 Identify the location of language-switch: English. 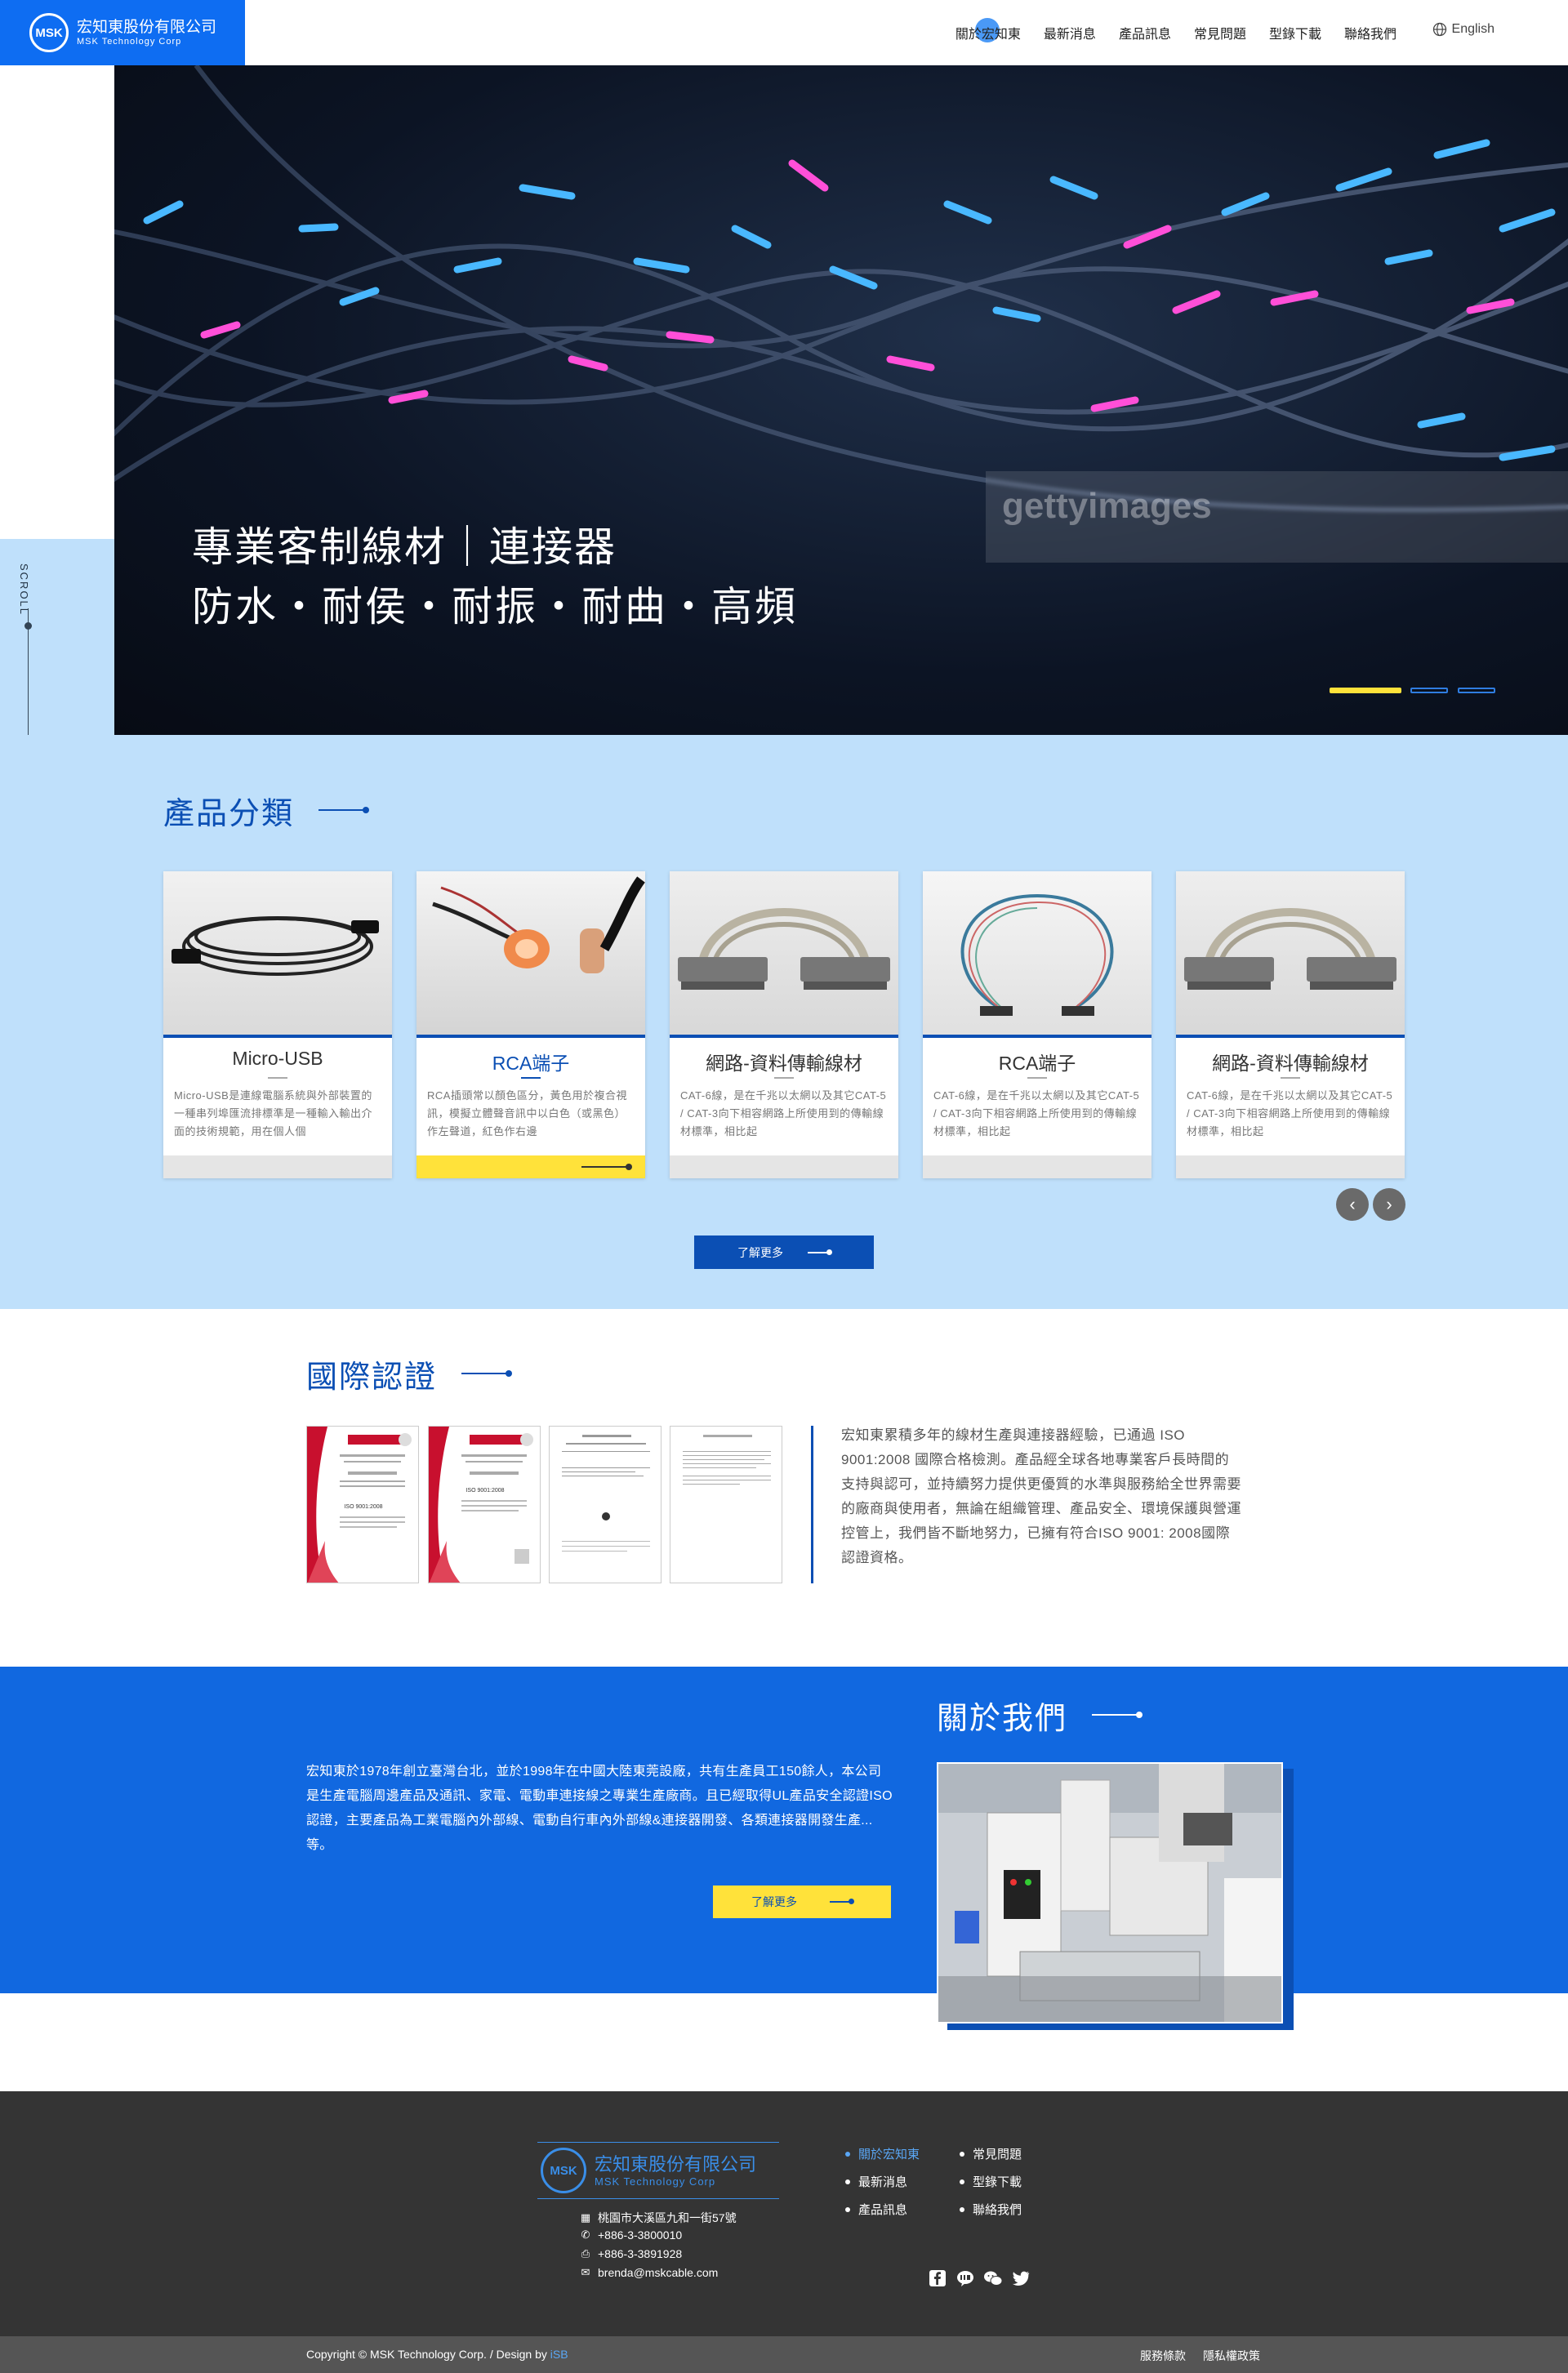
(1463, 29).